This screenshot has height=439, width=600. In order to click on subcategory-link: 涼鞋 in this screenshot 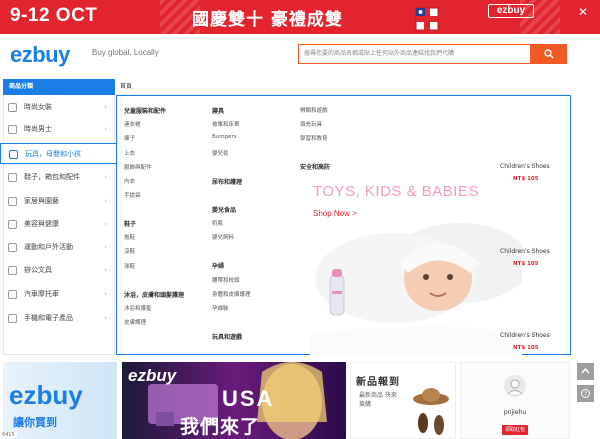, I will do `click(129, 251)`.